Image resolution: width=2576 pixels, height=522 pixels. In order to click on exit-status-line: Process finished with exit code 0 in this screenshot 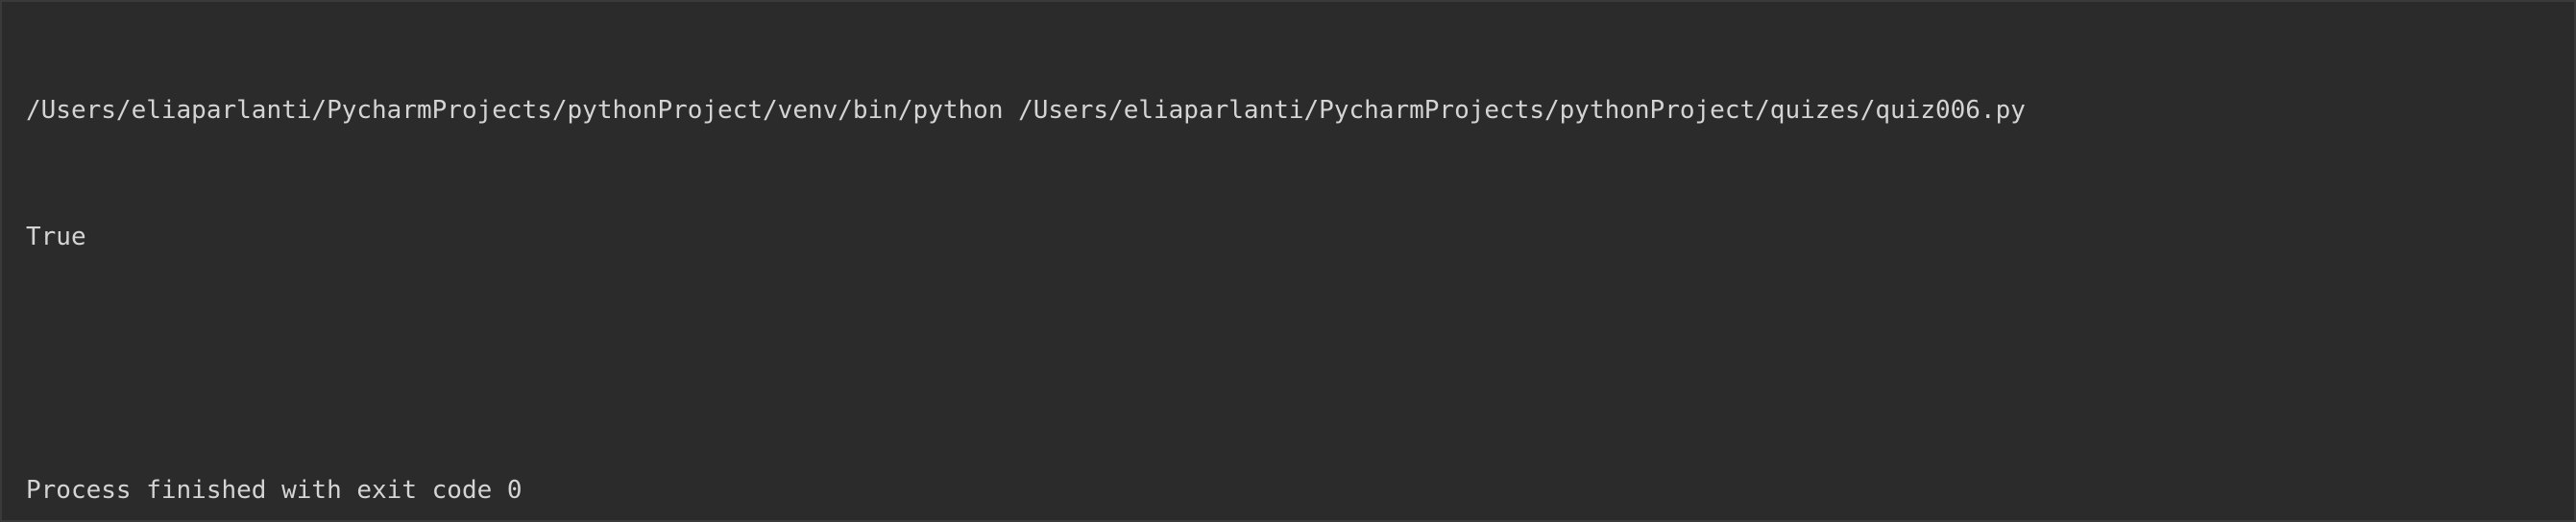, I will do `click(274, 490)`.